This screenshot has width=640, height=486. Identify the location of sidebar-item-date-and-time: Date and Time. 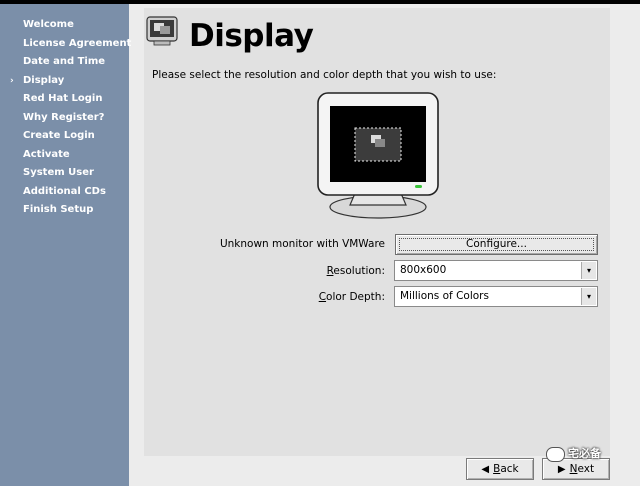
(64, 62).